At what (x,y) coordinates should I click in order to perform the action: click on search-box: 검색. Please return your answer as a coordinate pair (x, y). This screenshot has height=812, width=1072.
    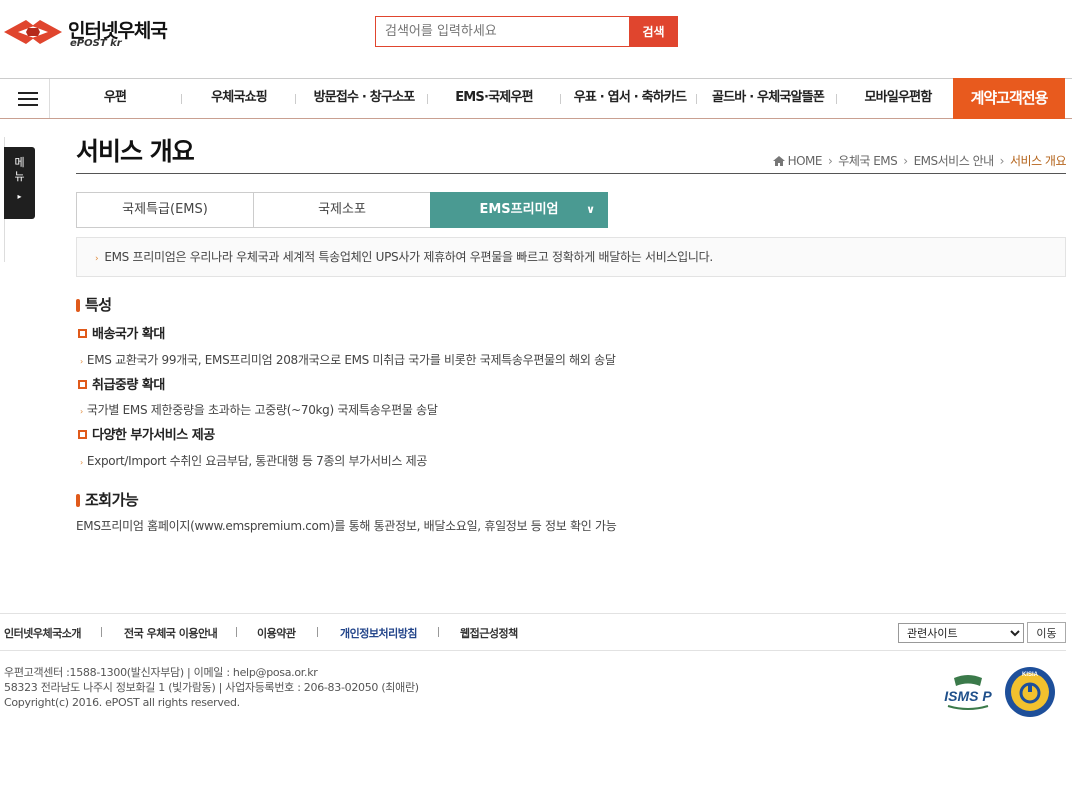
    Looking at the image, I should click on (526, 31).